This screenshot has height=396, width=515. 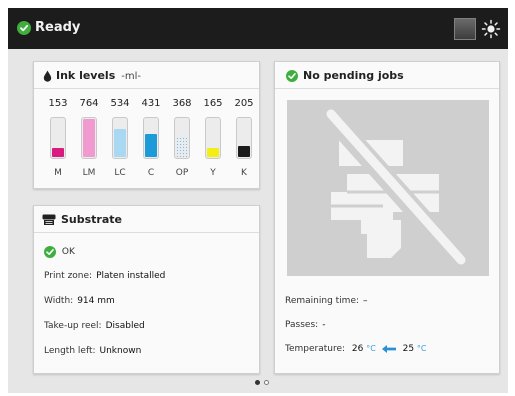 I want to click on ink-drop-icon, so click(x=47, y=76).